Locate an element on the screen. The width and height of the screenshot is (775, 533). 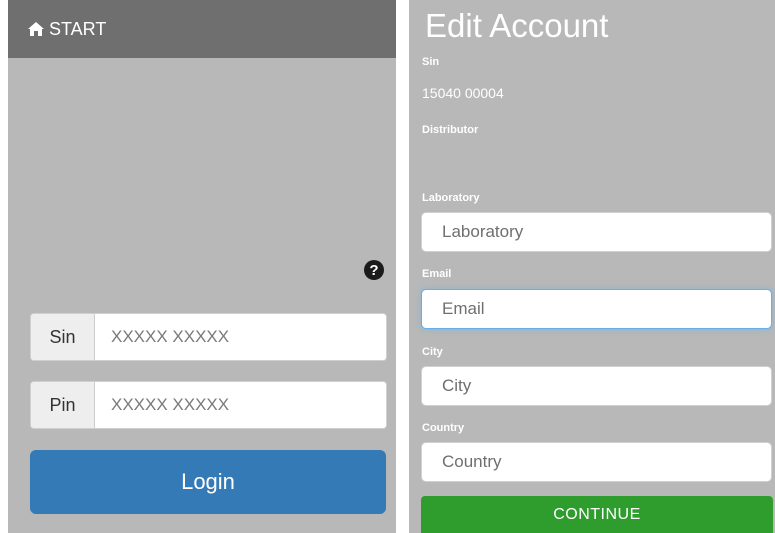
home-icon is located at coordinates (36, 29).